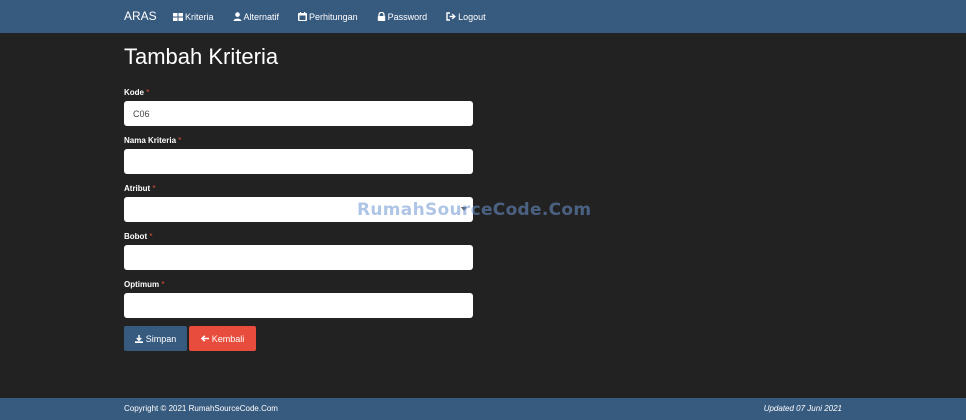  I want to click on nav-item-label: Alternatif, so click(261, 16).